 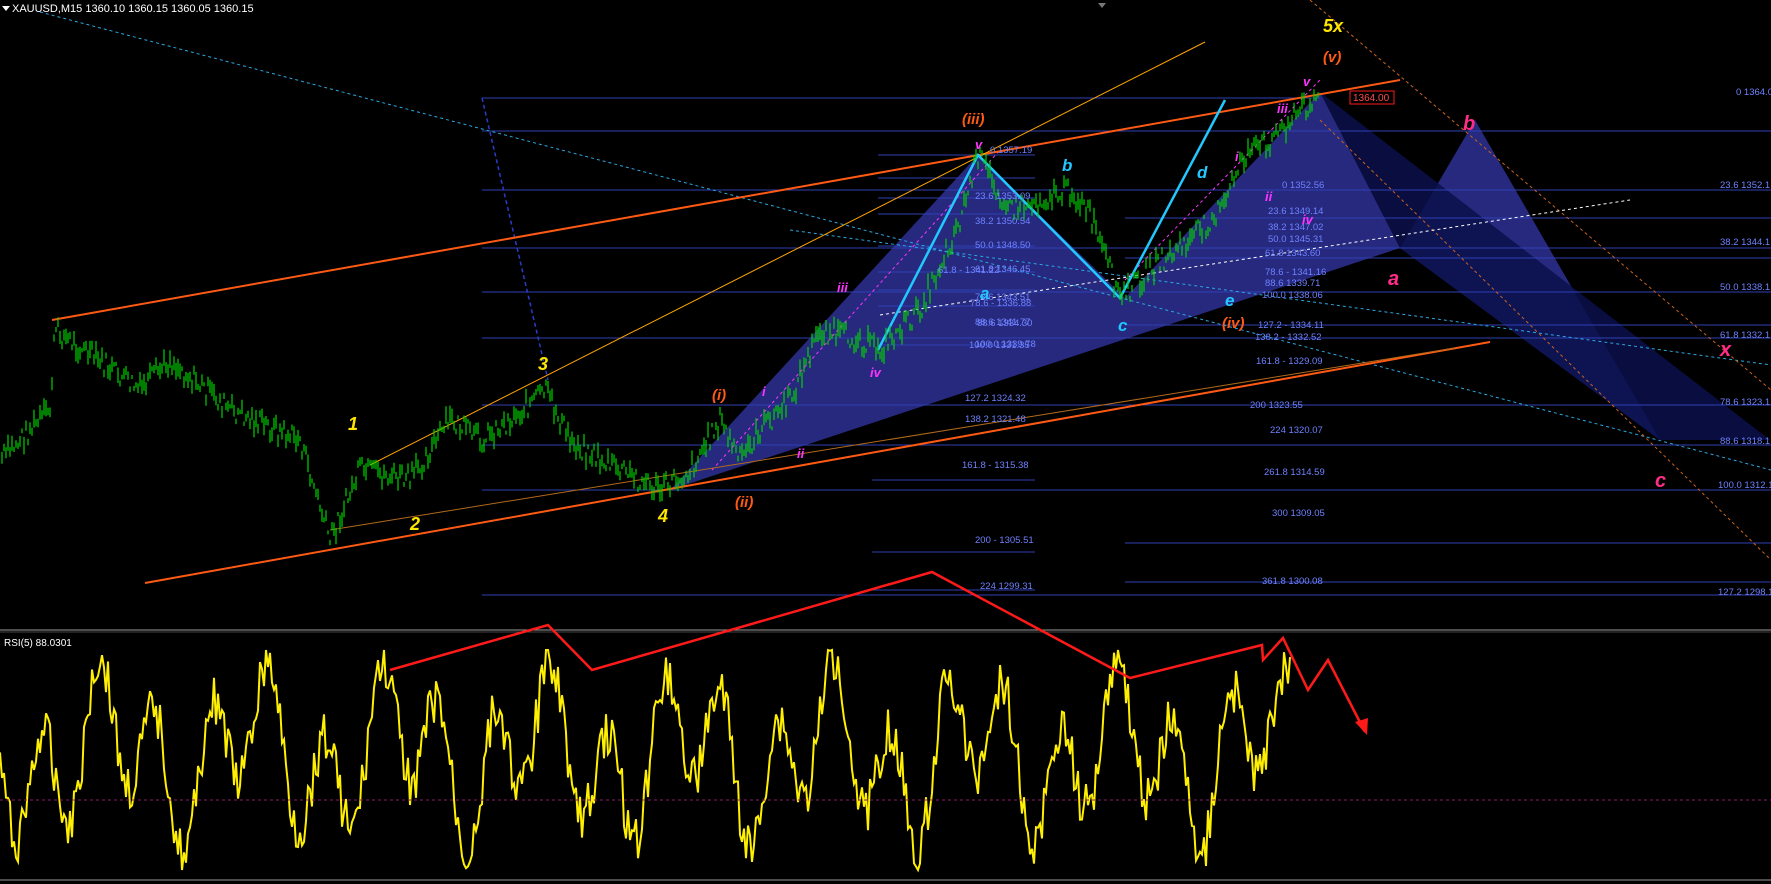 I want to click on fib-level-label: 23.6 1352.1, so click(x=1745, y=185).